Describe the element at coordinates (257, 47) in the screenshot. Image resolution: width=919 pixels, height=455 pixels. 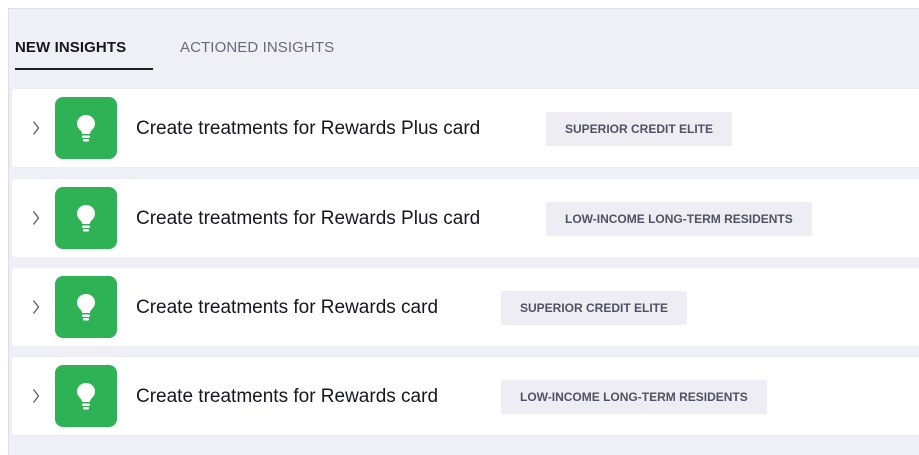
I see `tab-actioned-insights: ACTIONED INSIGHTS` at that location.